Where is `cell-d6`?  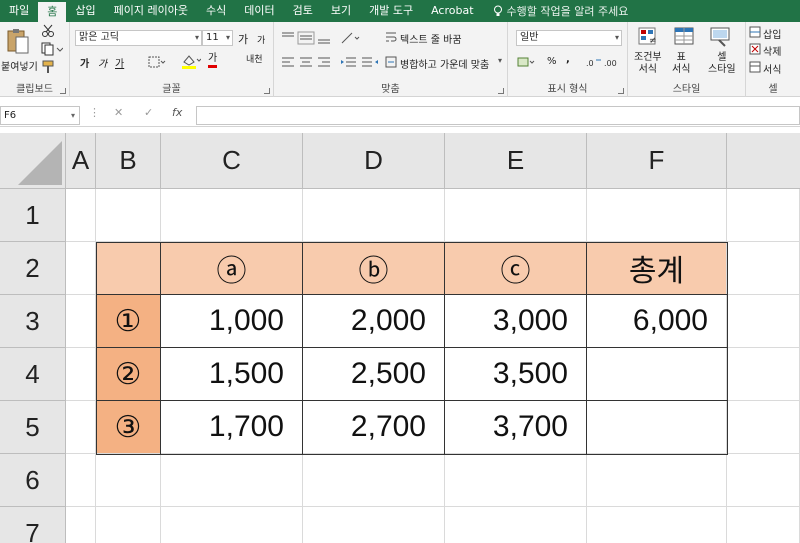
cell-d6 is located at coordinates (374, 480).